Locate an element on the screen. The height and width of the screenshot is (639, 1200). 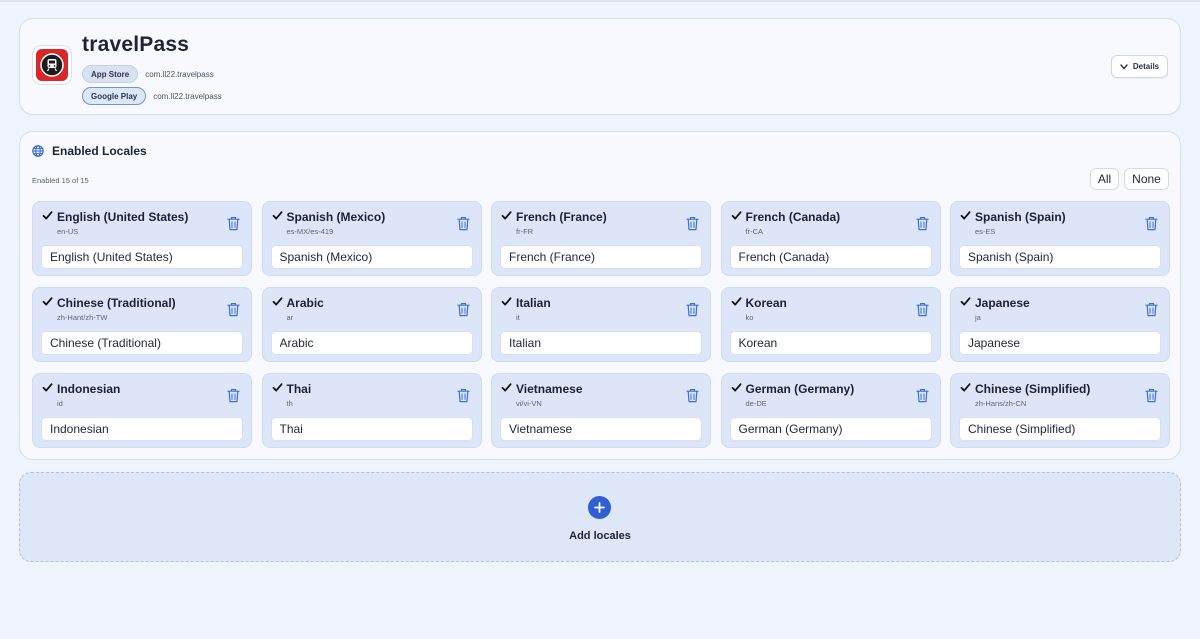
locale-card: French (Canada) fr-CA is located at coordinates (830, 238).